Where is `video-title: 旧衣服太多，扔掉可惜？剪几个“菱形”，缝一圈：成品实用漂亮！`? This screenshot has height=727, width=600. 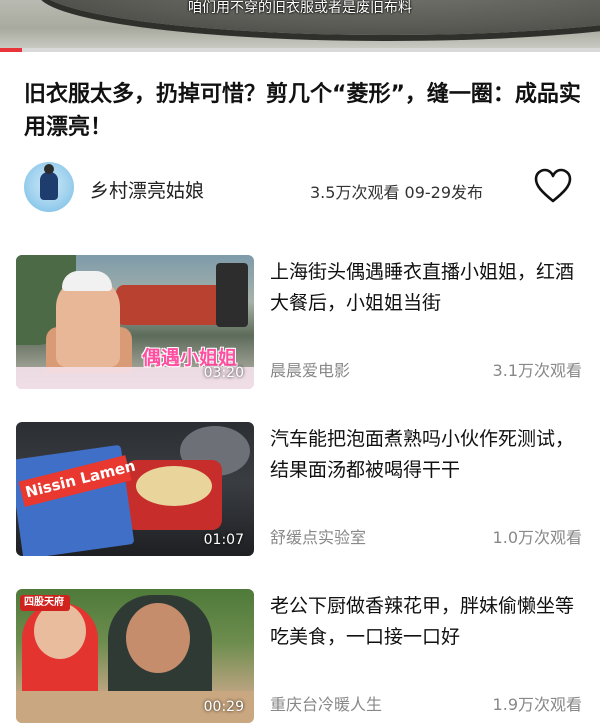
video-title: 旧衣服太多，扔掉可惜？剪几个“菱形”，缝一圈：成品实用漂亮！ is located at coordinates (302, 111).